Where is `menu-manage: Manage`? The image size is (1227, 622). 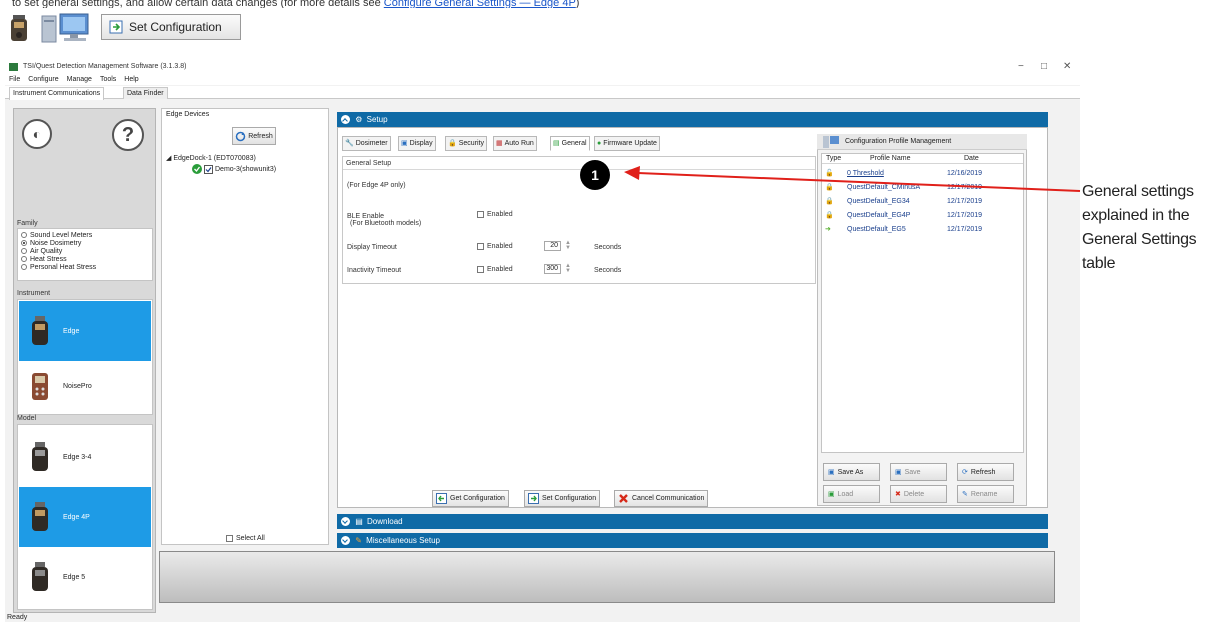
menu-manage: Manage is located at coordinates (79, 79).